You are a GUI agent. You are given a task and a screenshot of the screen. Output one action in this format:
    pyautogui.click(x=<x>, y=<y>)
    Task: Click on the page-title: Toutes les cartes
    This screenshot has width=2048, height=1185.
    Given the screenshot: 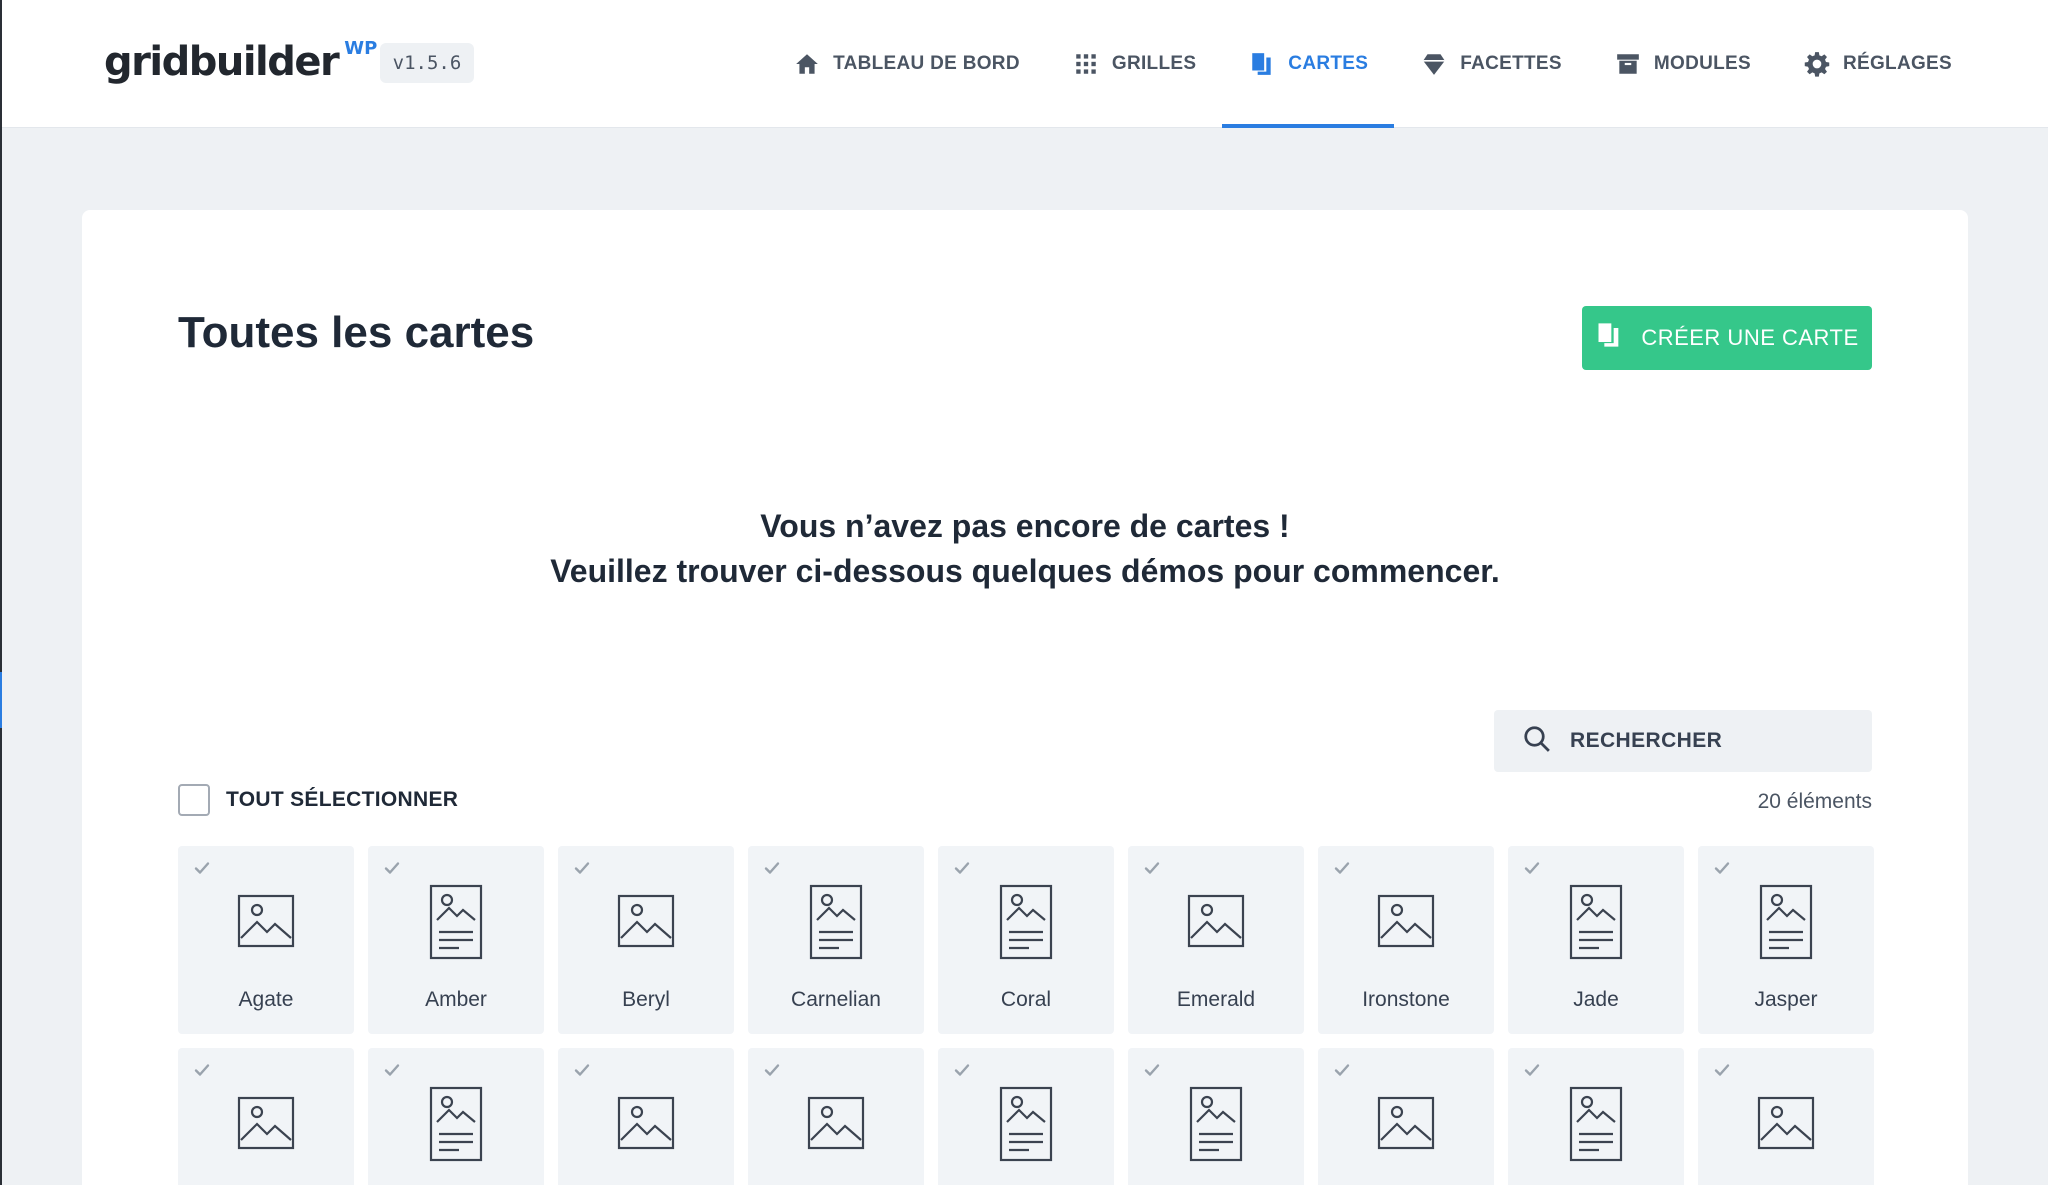 What is the action you would take?
    pyautogui.click(x=356, y=332)
    